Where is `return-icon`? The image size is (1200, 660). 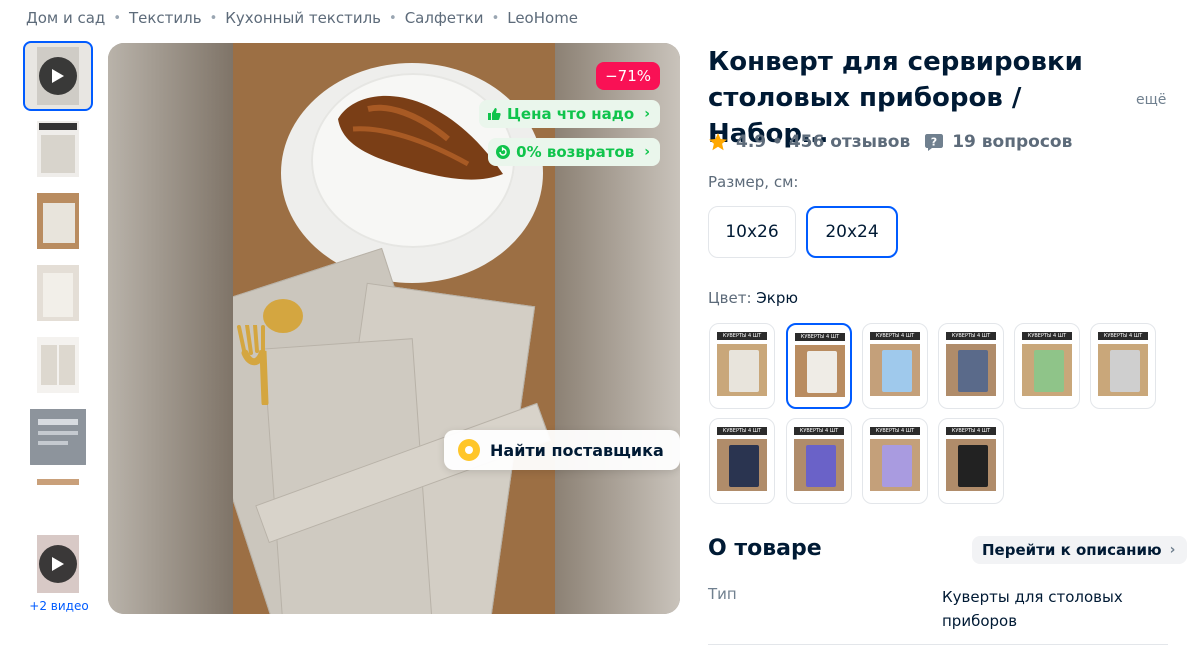 return-icon is located at coordinates (503, 152).